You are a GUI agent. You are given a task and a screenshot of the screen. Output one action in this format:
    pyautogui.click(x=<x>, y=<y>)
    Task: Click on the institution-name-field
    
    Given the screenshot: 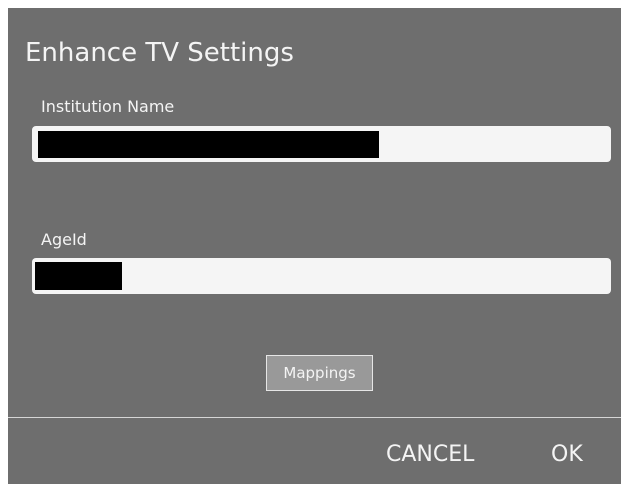 What is the action you would take?
    pyautogui.click(x=321, y=144)
    